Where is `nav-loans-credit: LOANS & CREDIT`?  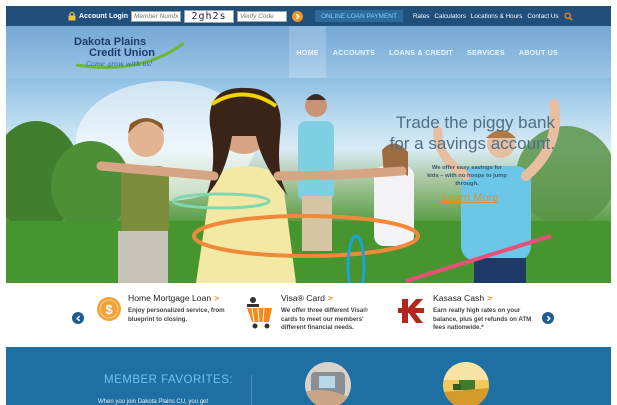 nav-loans-credit: LOANS & CREDIT is located at coordinates (421, 52).